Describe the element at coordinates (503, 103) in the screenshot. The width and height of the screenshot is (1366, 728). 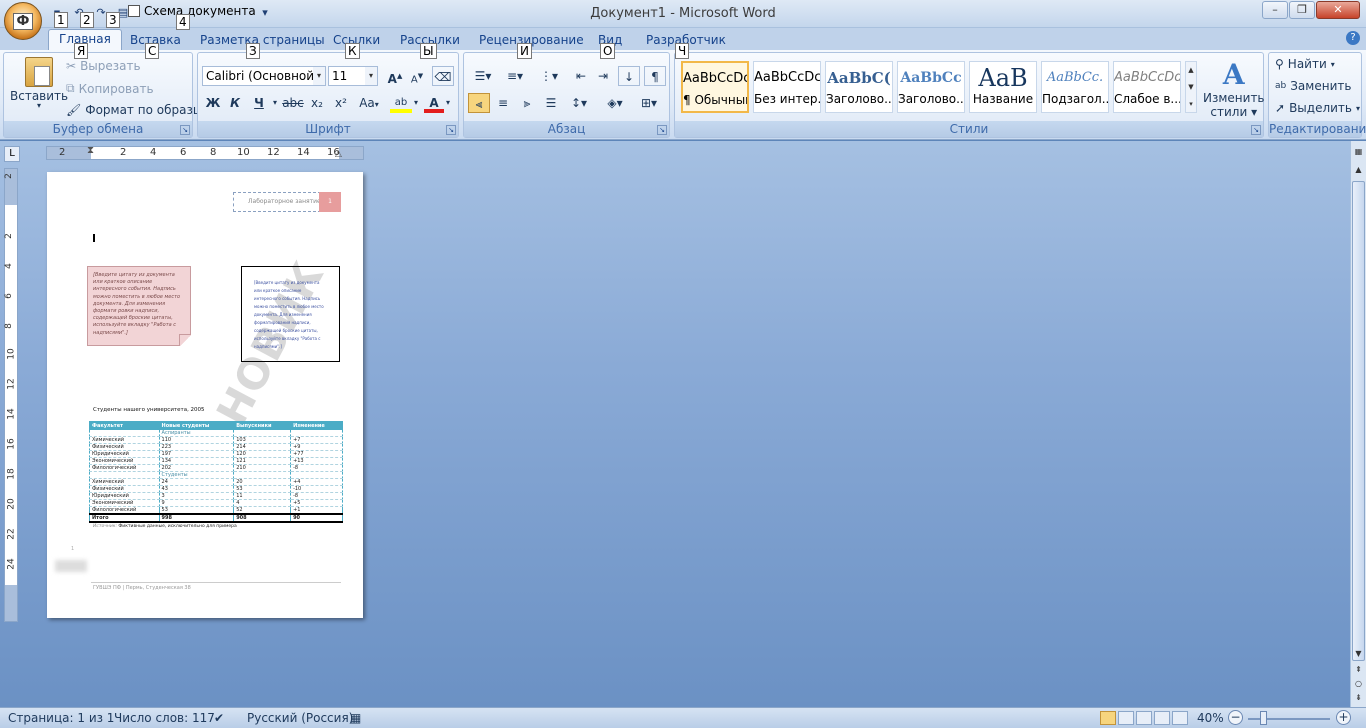
I see `align-center-button: ≡` at that location.